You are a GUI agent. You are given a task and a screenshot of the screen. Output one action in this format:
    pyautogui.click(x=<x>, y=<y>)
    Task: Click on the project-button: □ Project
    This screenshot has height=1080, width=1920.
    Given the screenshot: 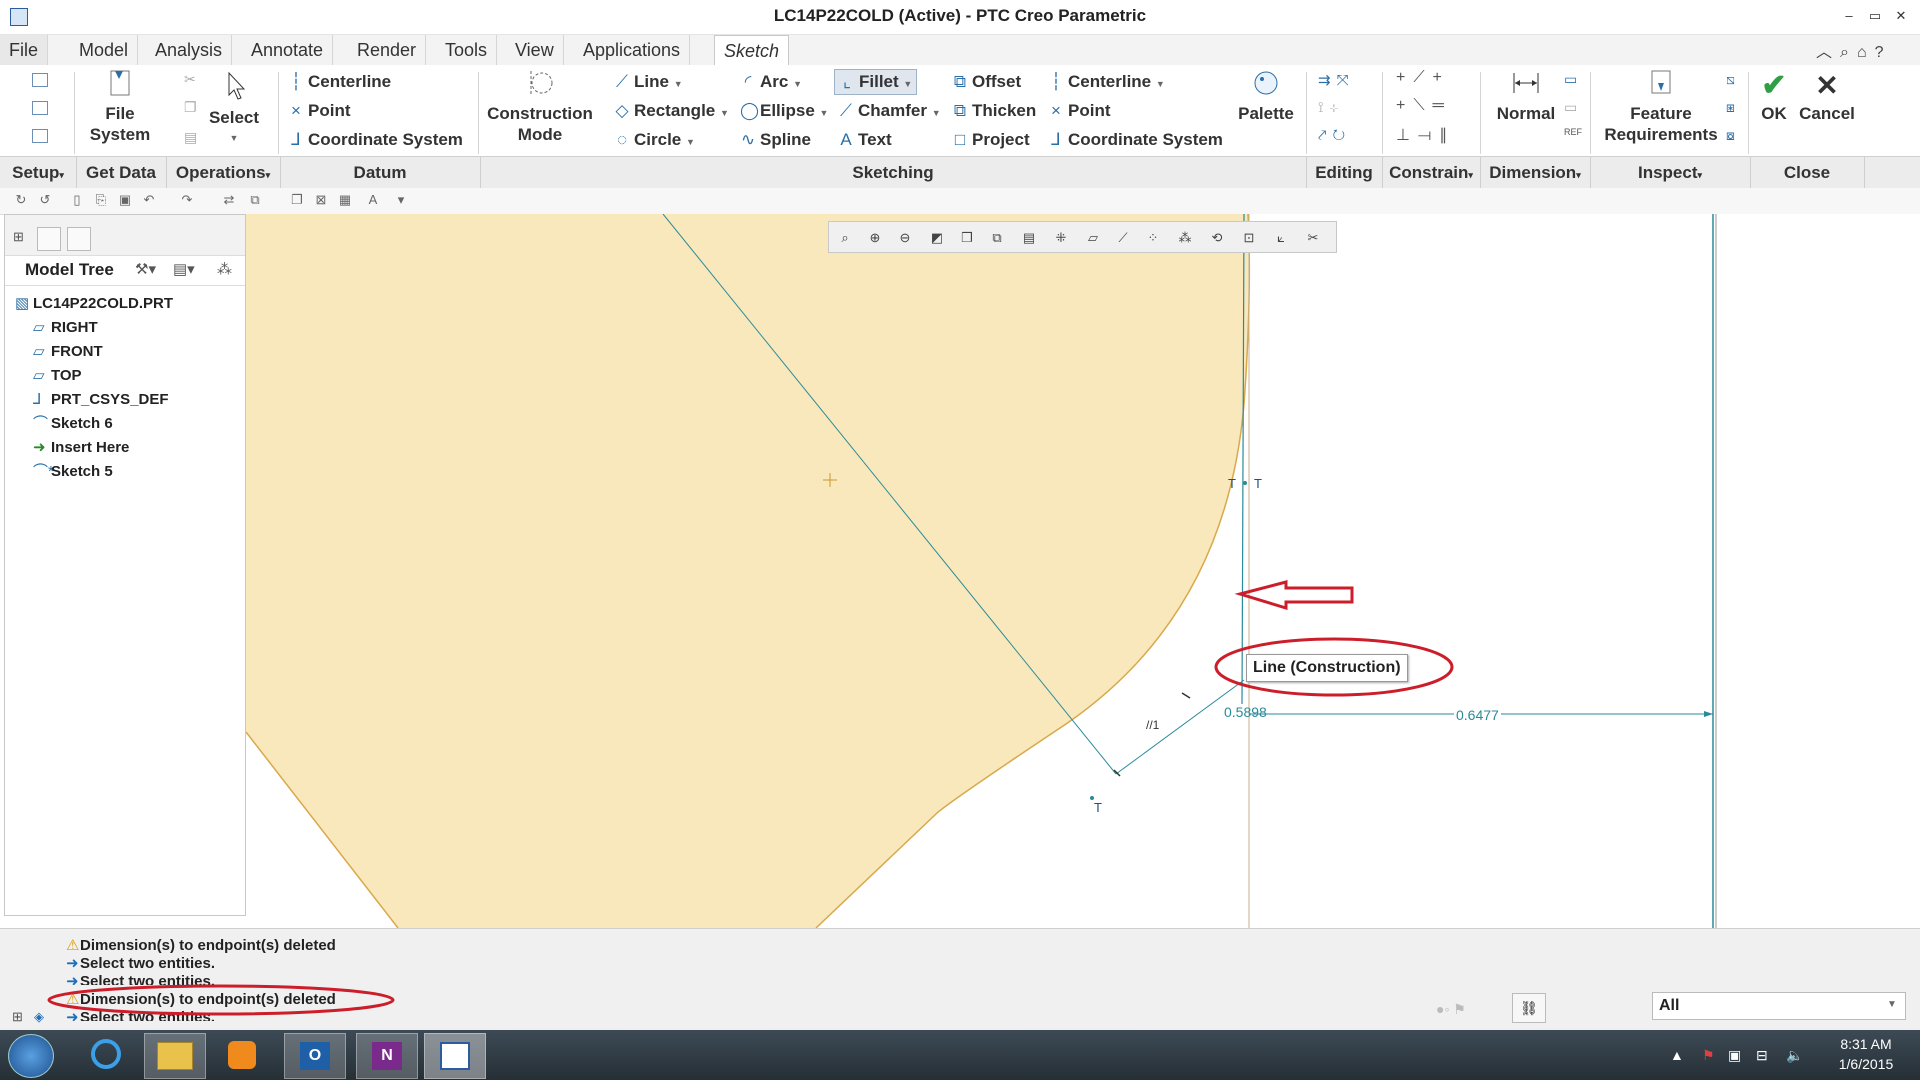 What is the action you would take?
    pyautogui.click(x=991, y=140)
    